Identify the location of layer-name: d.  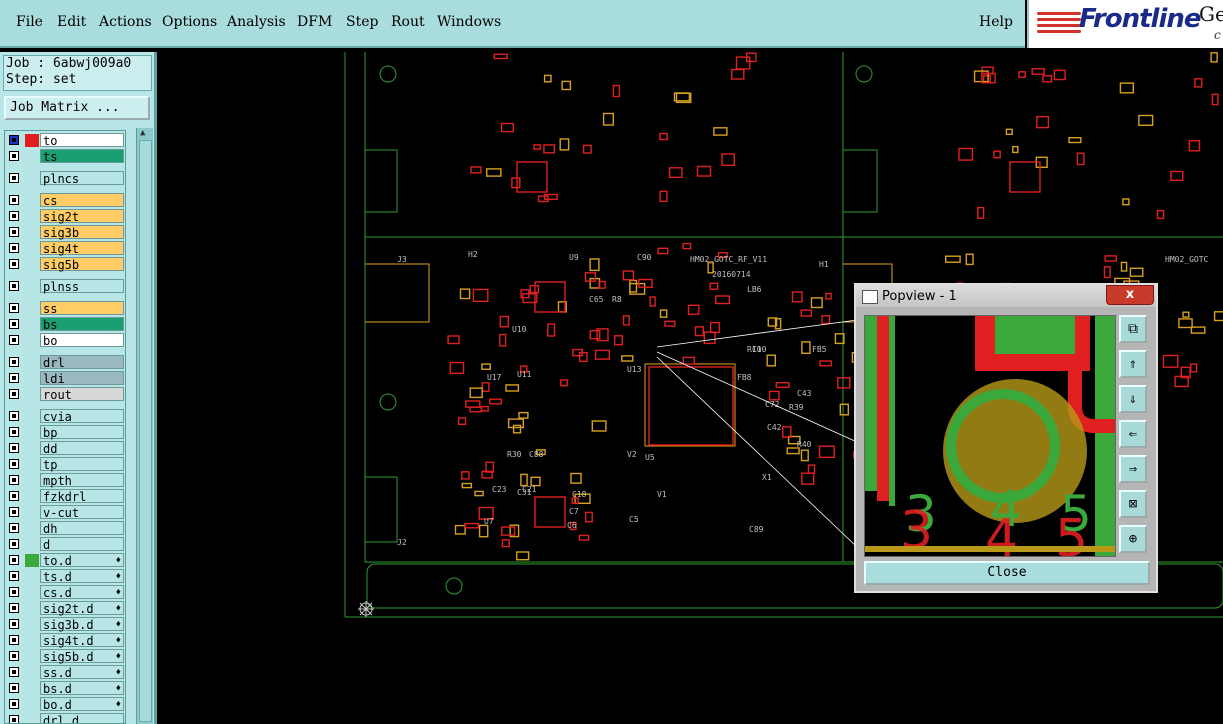
(82, 544).